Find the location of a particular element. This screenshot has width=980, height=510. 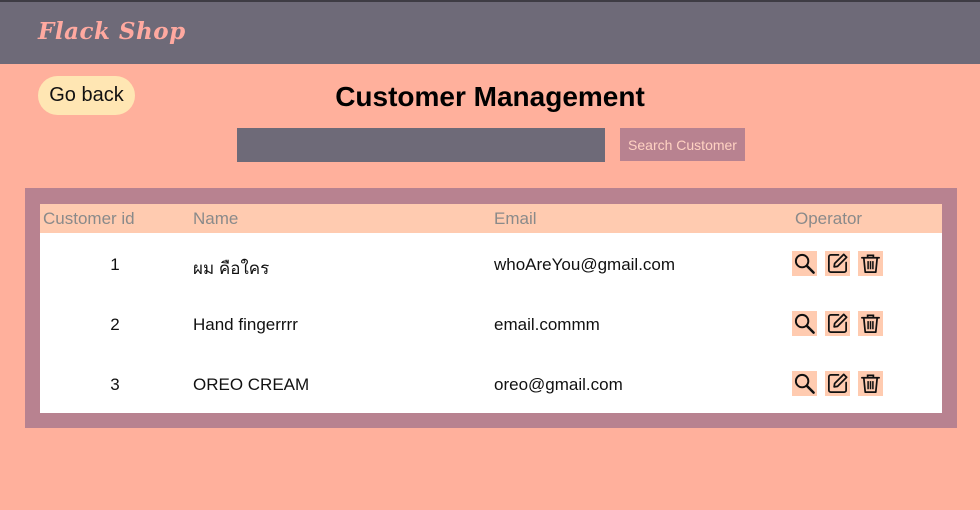

column-header-name: Name is located at coordinates (216, 218).